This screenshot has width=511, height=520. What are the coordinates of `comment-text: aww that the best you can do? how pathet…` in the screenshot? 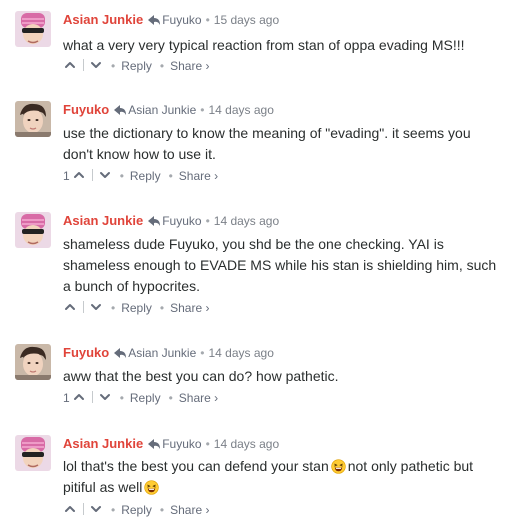 It's located at (201, 376).